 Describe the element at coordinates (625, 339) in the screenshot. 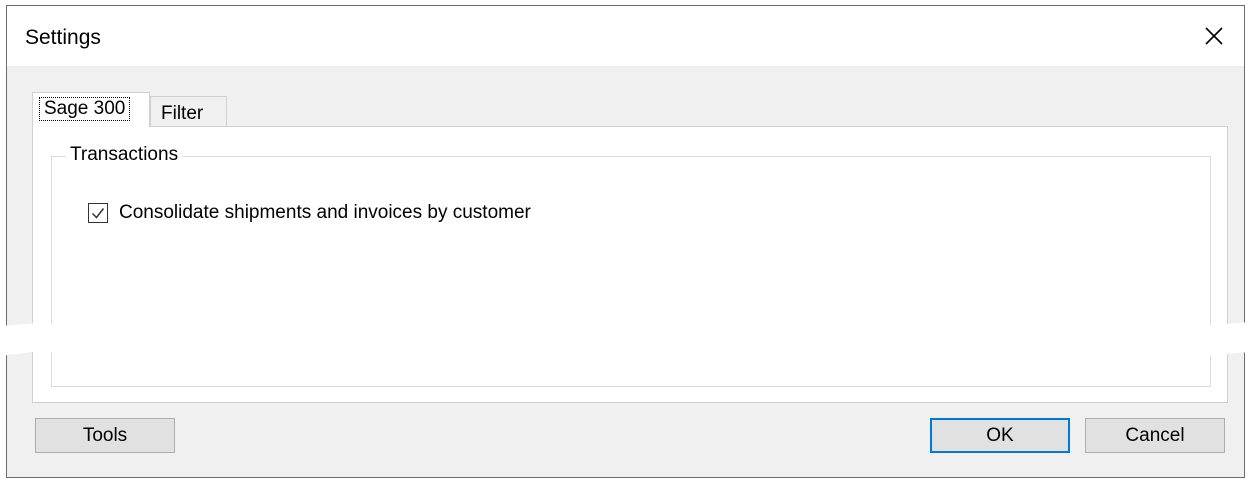

I see `torn-edge-divider` at that location.